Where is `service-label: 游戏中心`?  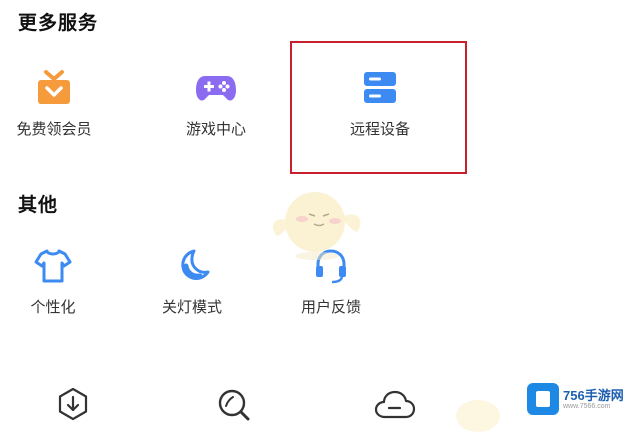 service-label: 游戏中心 is located at coordinates (215, 129).